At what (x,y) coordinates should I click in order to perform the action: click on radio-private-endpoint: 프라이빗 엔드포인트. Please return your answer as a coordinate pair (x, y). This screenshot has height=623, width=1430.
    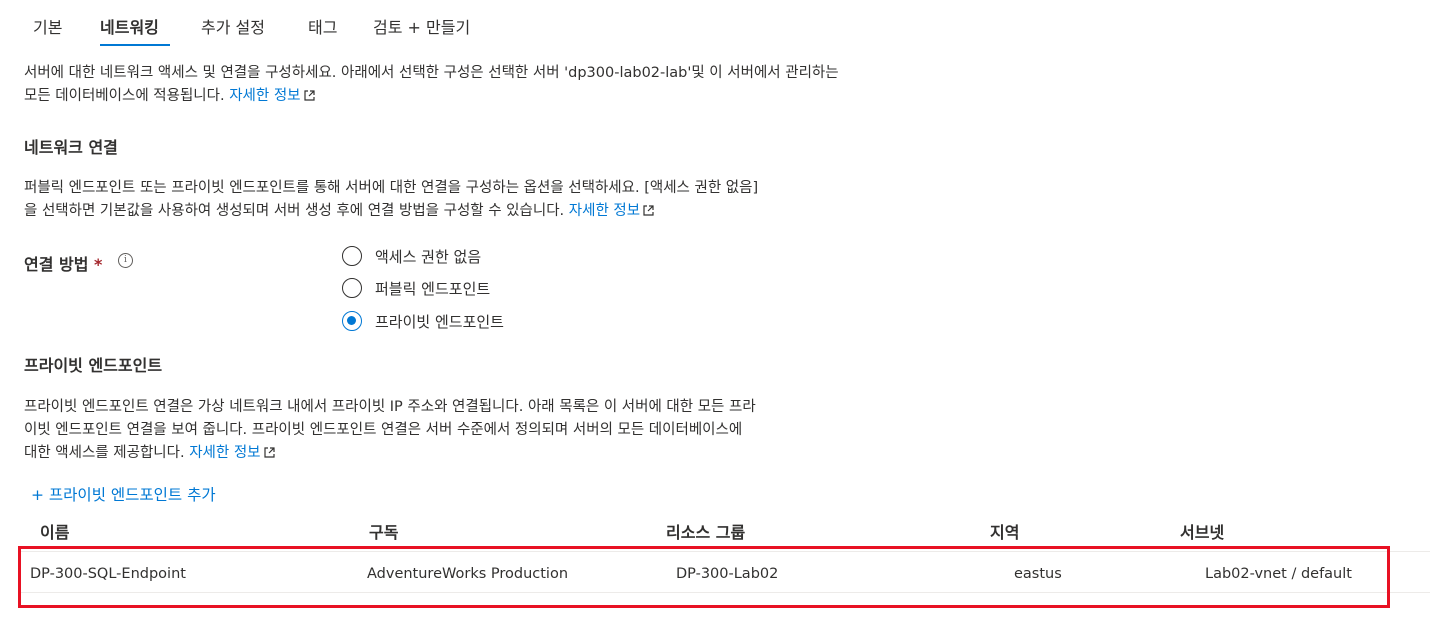
    Looking at the image, I should click on (423, 321).